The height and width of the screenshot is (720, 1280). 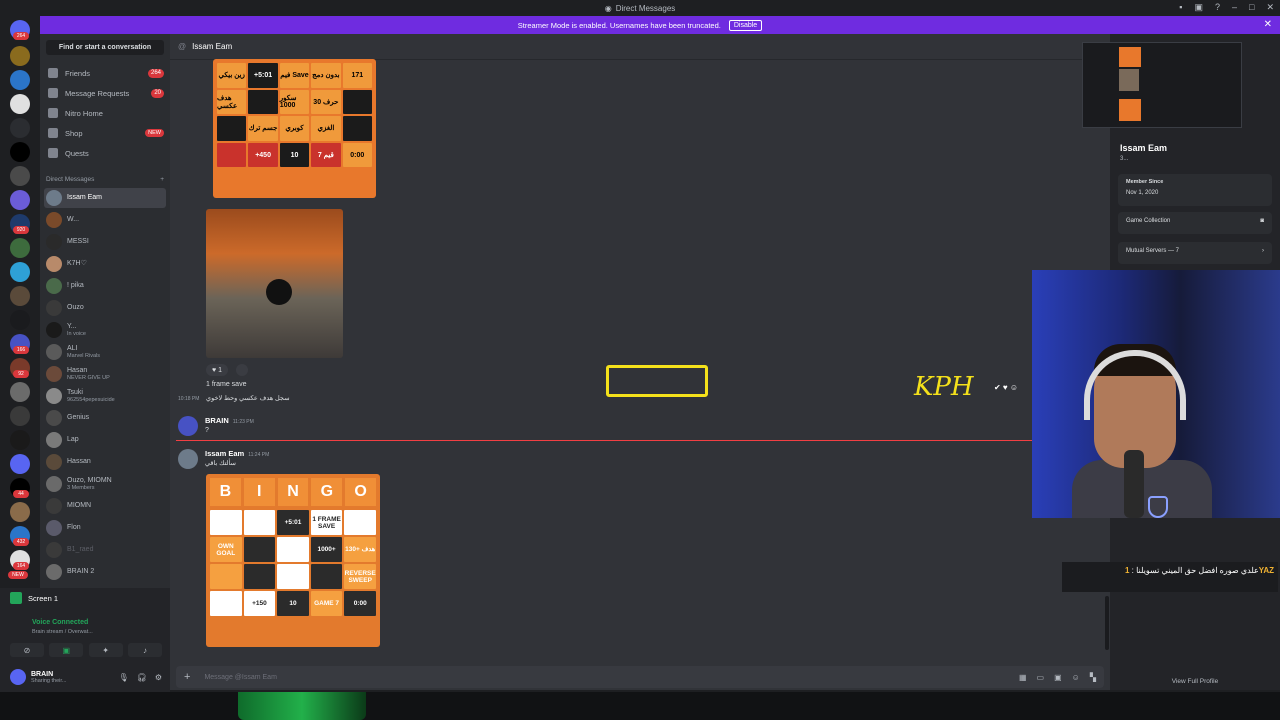 What do you see at coordinates (105, 374) in the screenshot?
I see `dm-item: Hasan NEVER GIVE UP` at bounding box center [105, 374].